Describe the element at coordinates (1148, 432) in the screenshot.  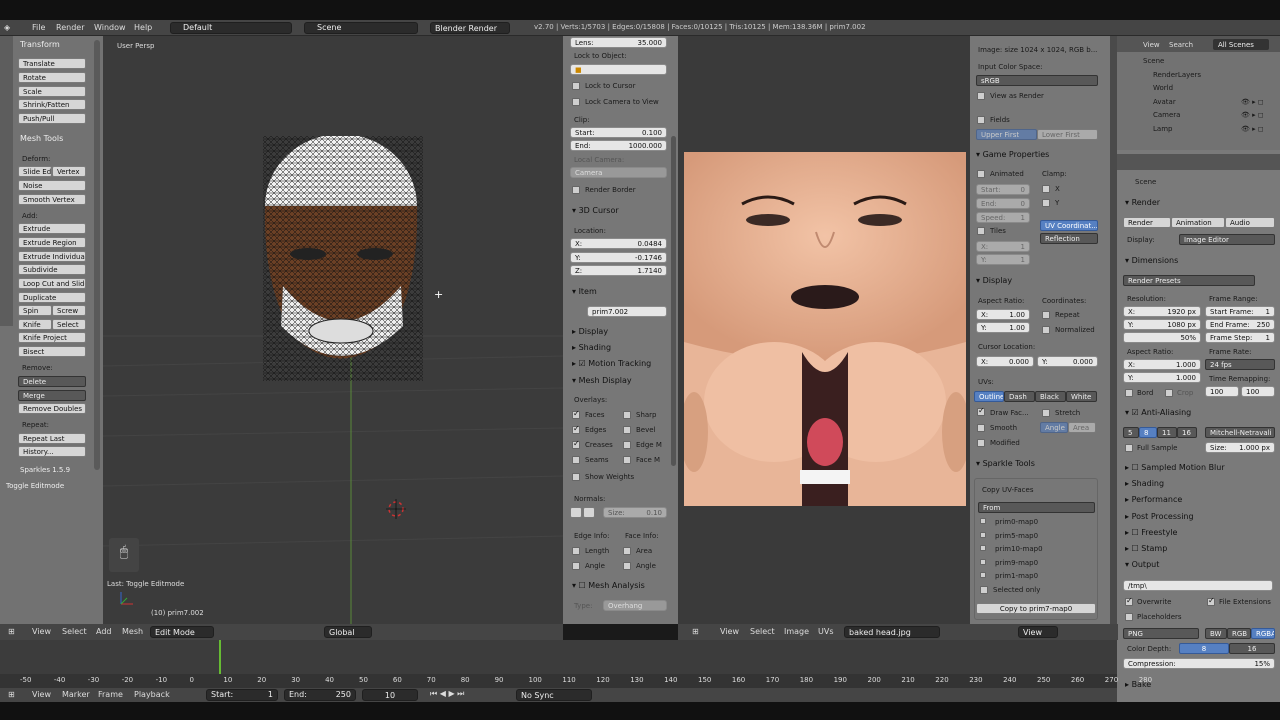
I see `aa-samples-8-button: 8` at that location.